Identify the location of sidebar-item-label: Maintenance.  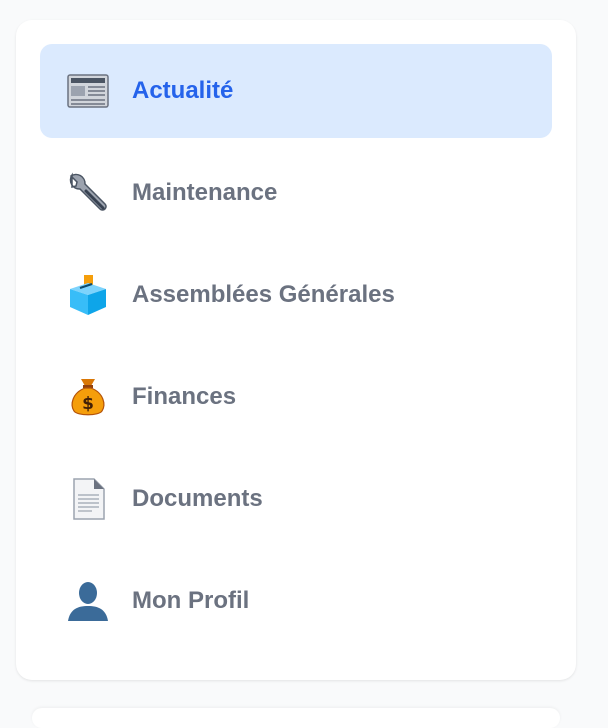
(205, 192).